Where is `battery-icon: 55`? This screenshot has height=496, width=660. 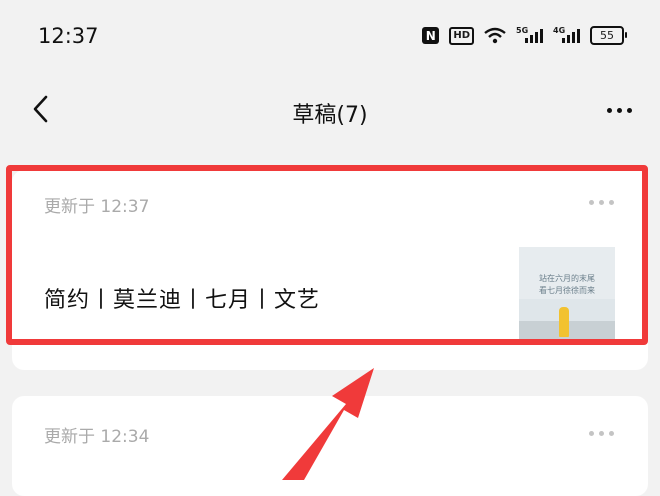 battery-icon: 55 is located at coordinates (608, 35).